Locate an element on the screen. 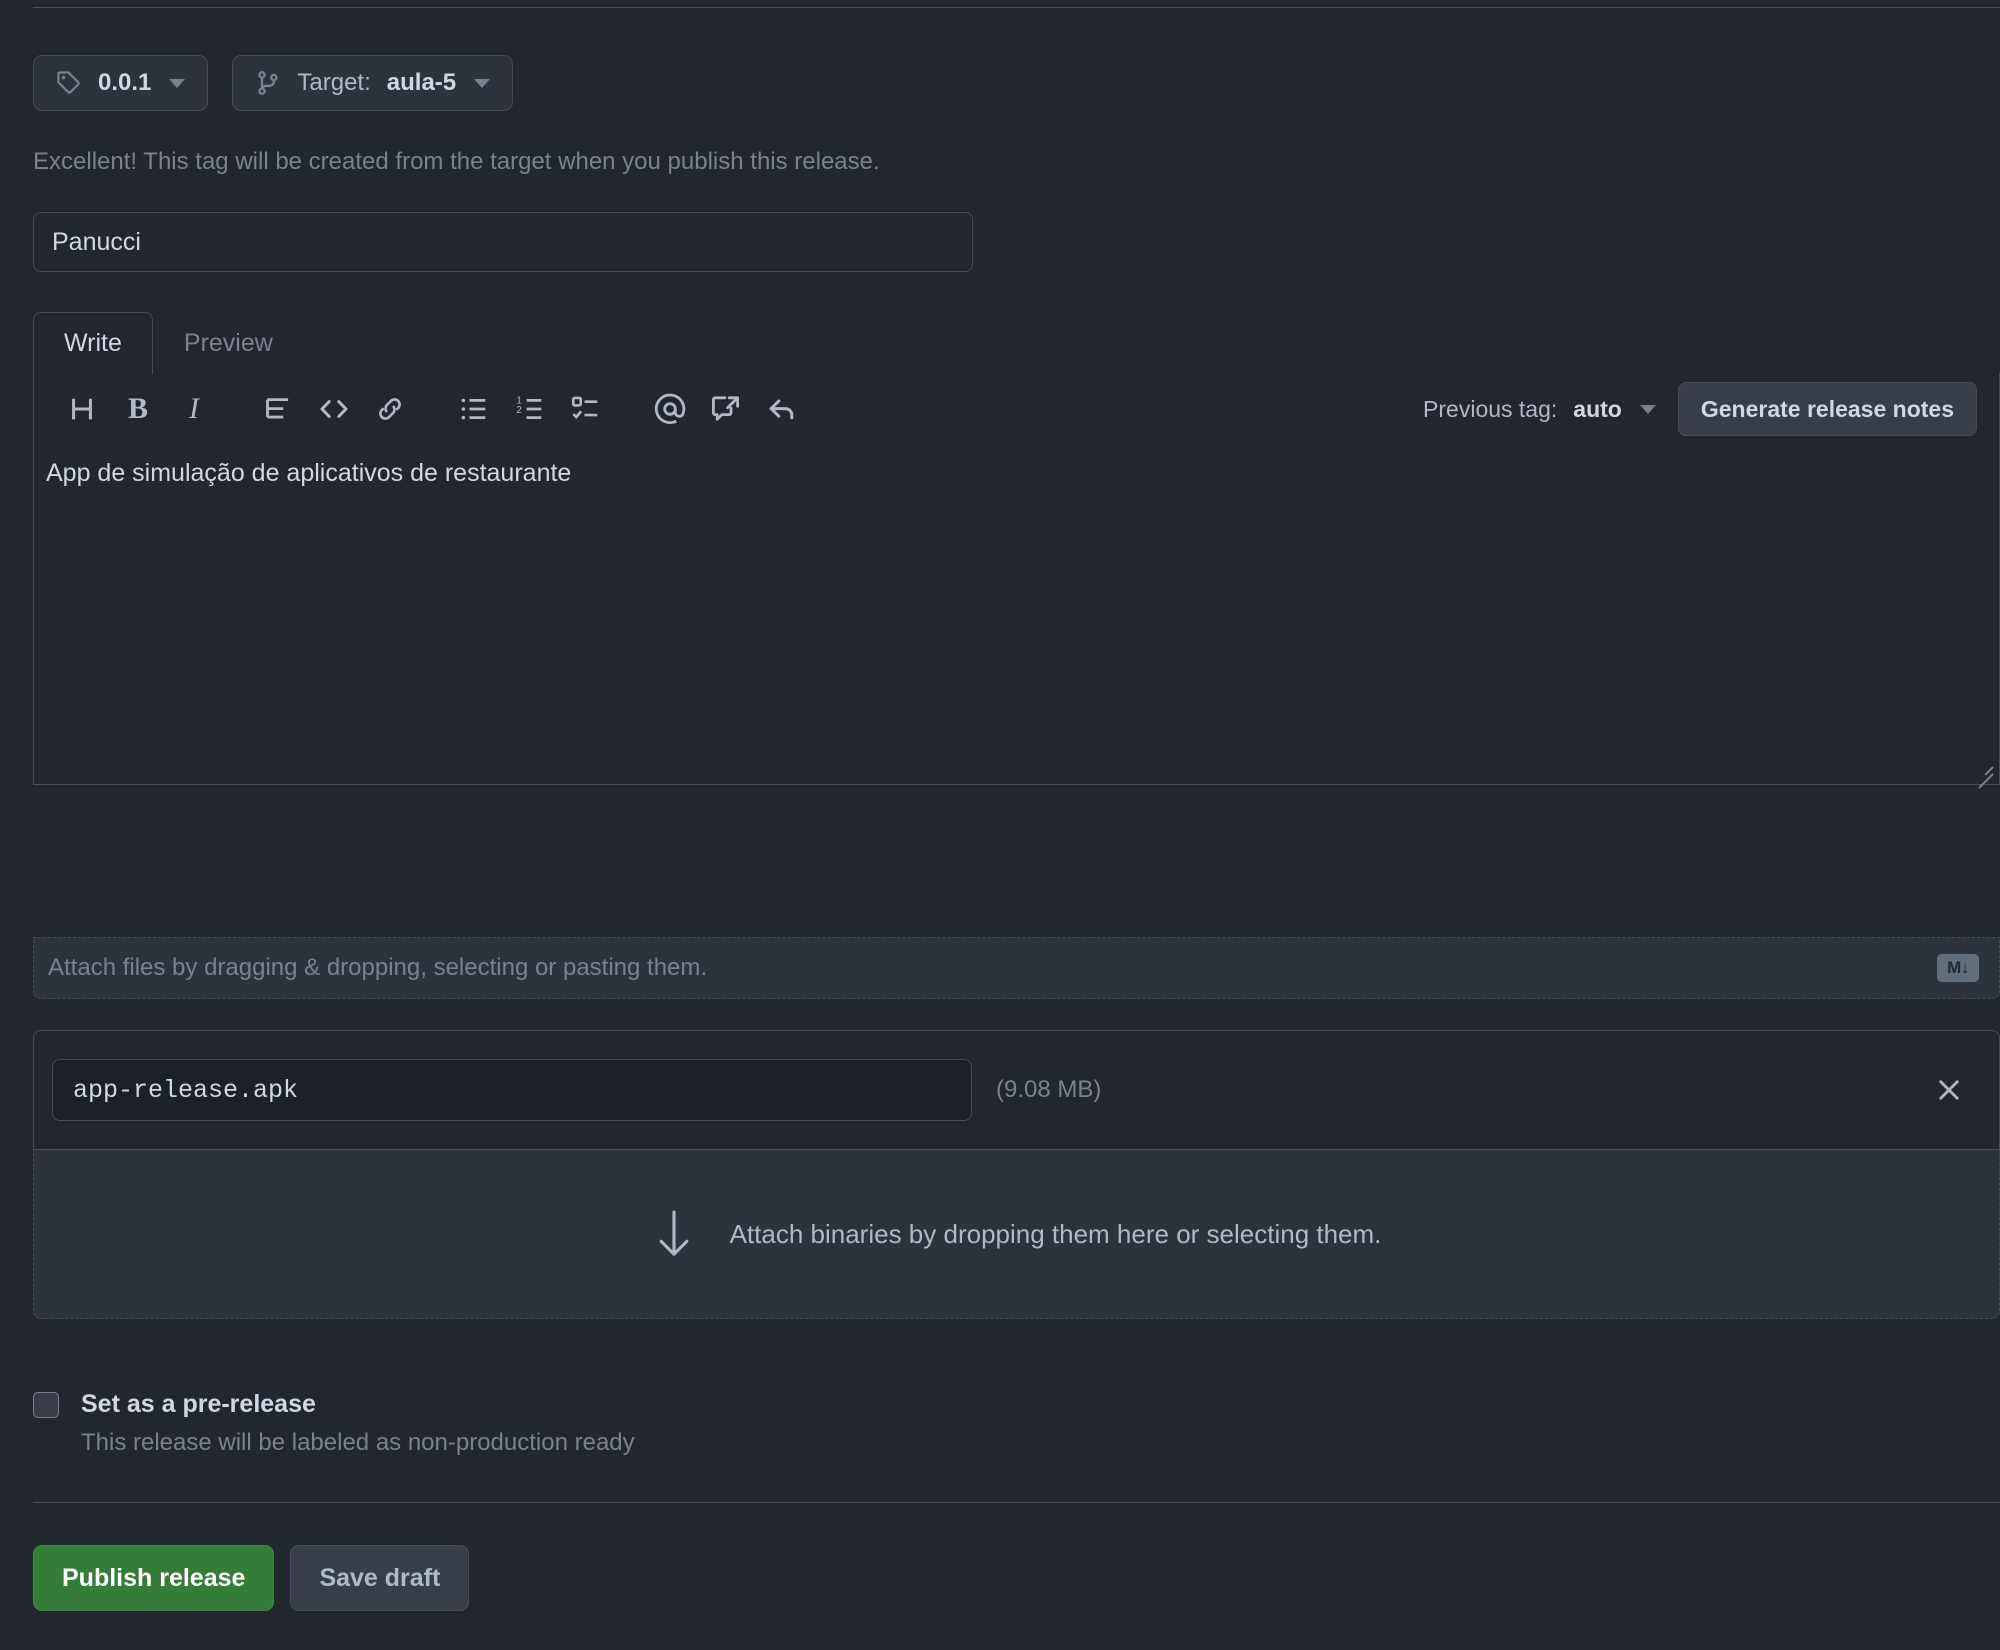 The width and height of the screenshot is (2000, 1650). asset-filename-input is located at coordinates (512, 1090).